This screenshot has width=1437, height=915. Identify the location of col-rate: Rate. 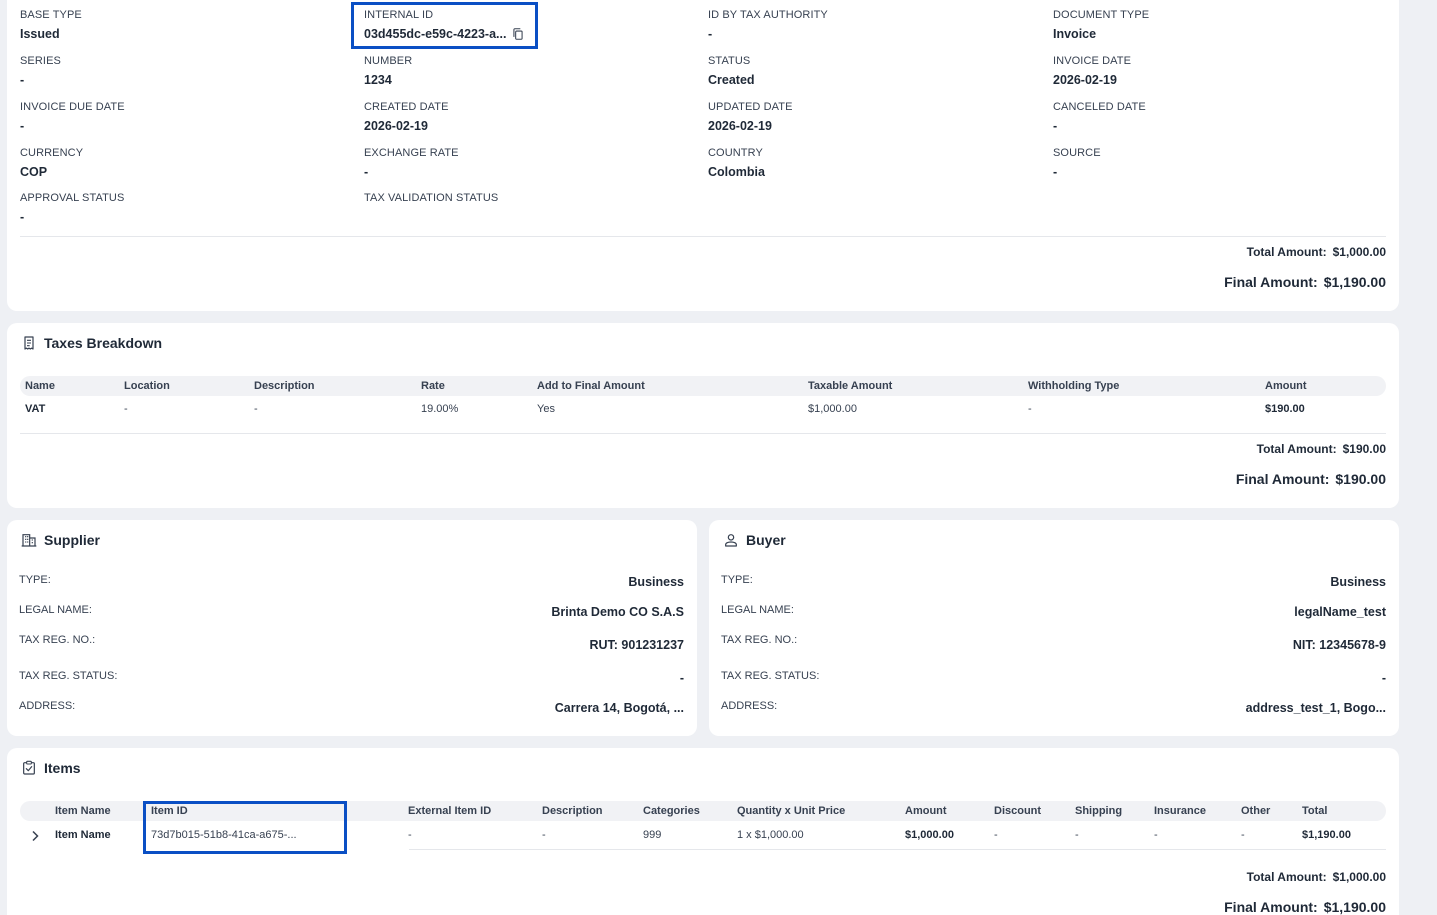
(433, 386).